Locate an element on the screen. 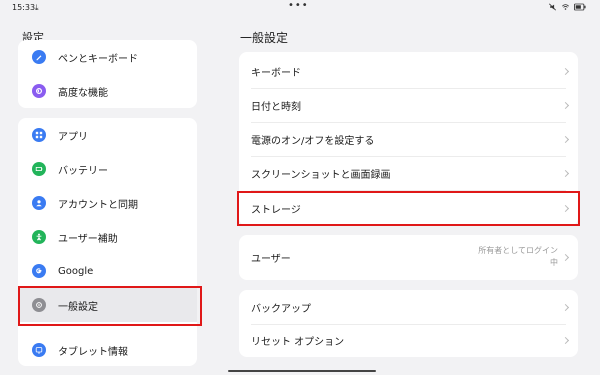  right-group-3: バックアップ リセット オプション is located at coordinates (408, 323).